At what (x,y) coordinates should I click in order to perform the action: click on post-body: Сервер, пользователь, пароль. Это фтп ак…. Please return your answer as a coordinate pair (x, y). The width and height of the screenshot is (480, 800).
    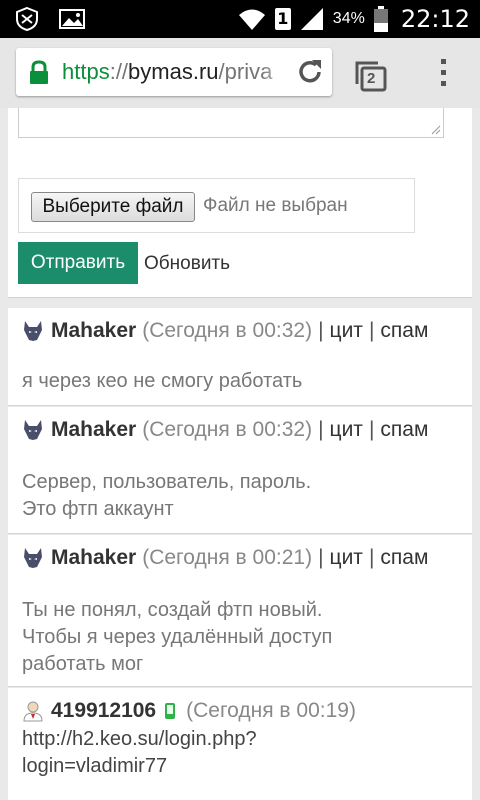
    Looking at the image, I should click on (166, 496).